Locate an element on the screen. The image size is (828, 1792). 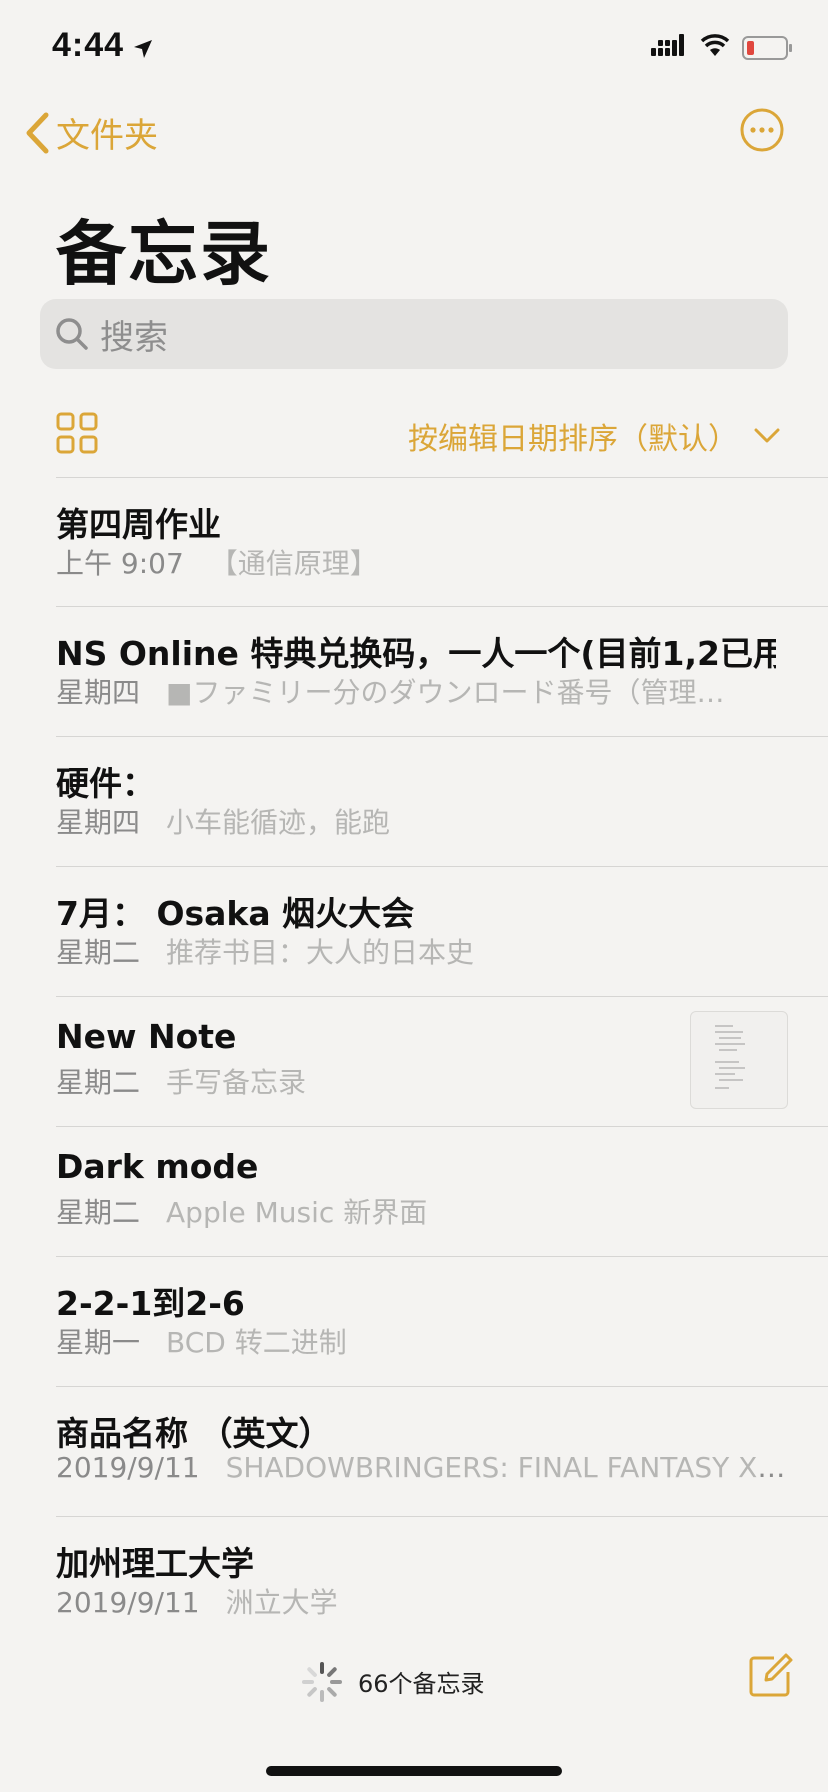
note-row: New Note 星期二 手写备忘录 is located at coordinates (442, 1062).